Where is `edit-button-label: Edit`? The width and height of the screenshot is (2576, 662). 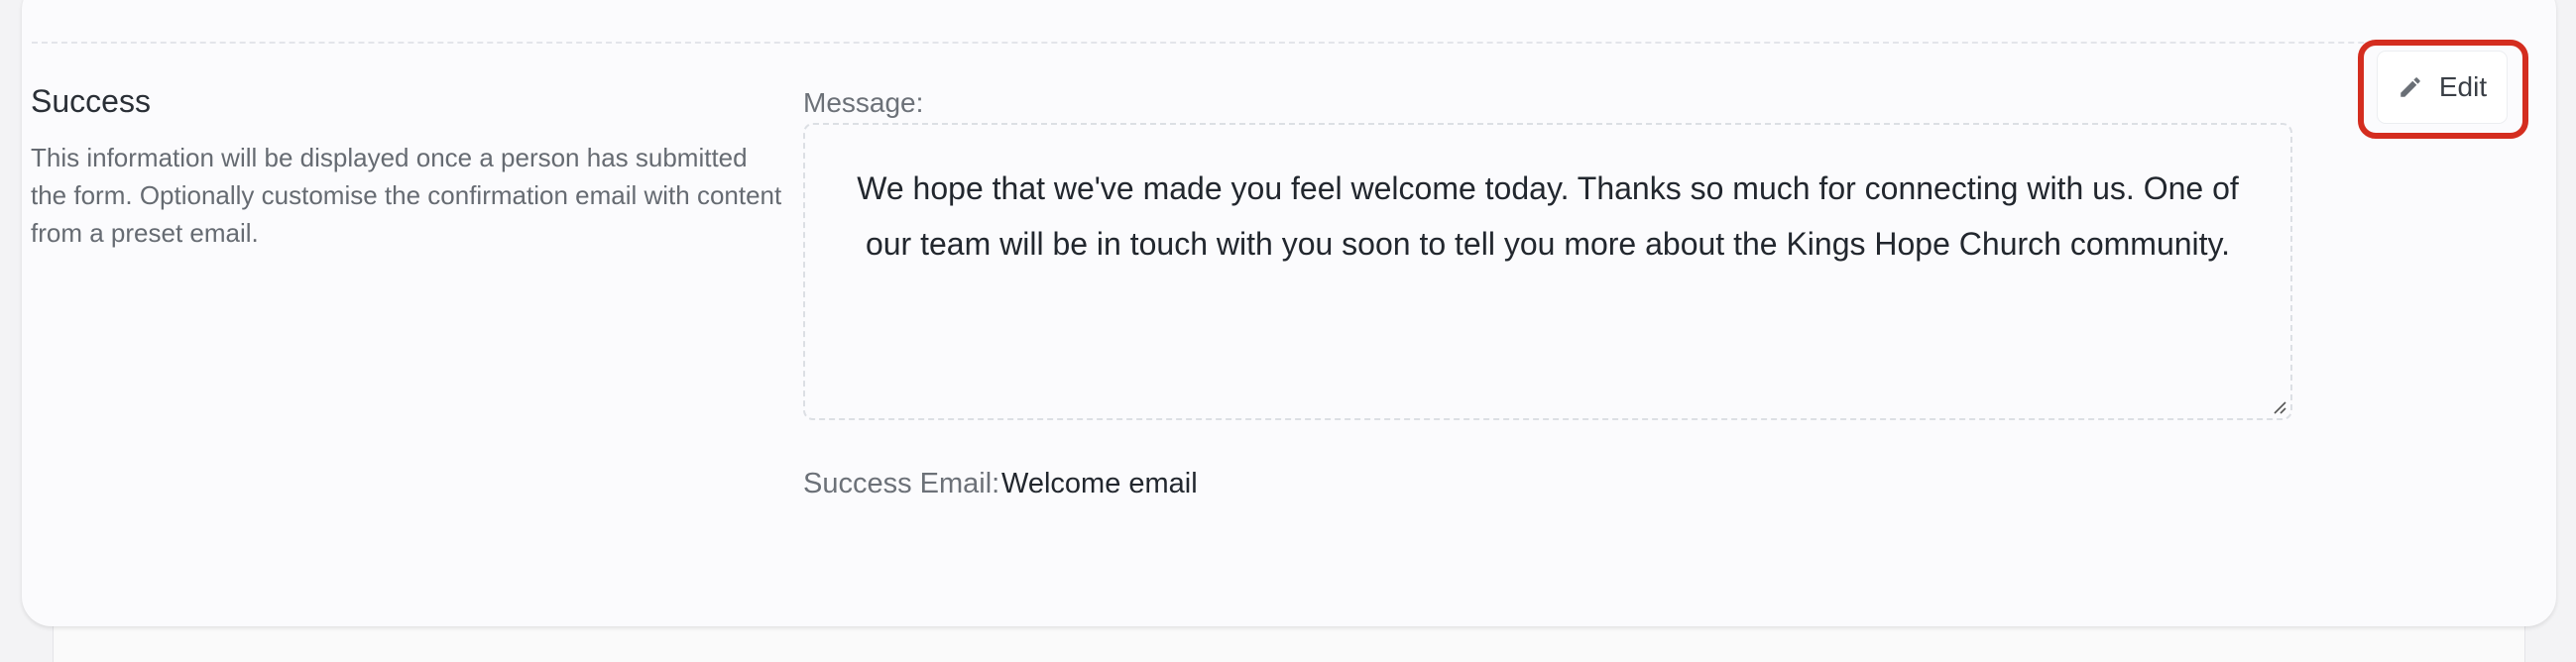
edit-button-label: Edit is located at coordinates (2463, 86).